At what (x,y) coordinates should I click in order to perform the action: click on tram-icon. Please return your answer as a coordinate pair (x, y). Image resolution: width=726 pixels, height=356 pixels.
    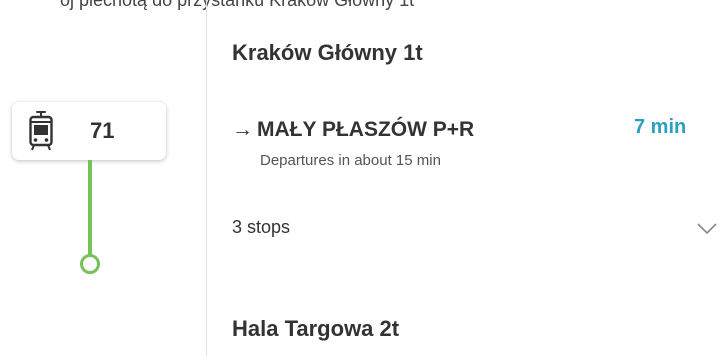
    Looking at the image, I should click on (41, 131).